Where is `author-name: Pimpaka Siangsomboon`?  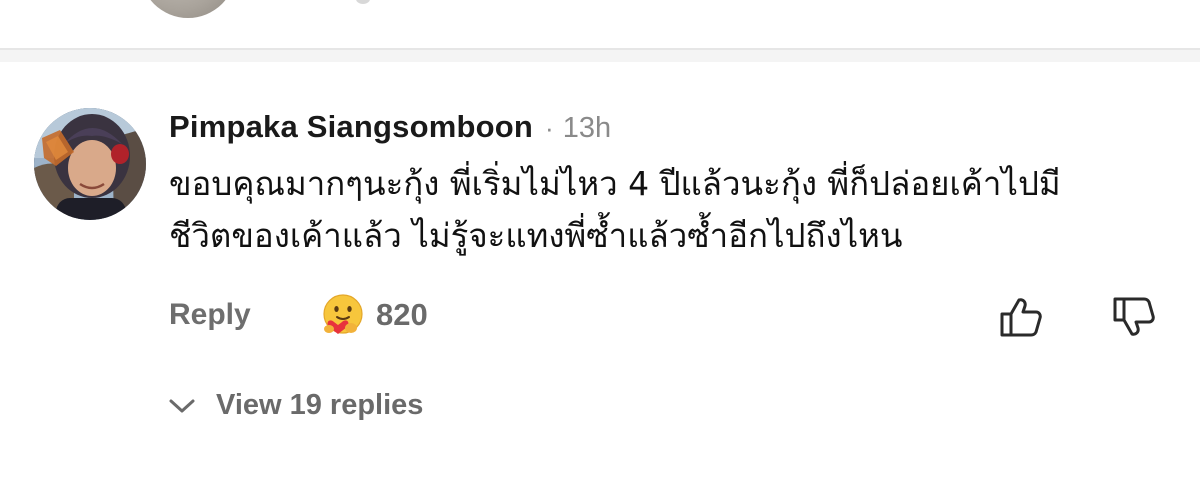 author-name: Pimpaka Siangsomboon is located at coordinates (351, 127).